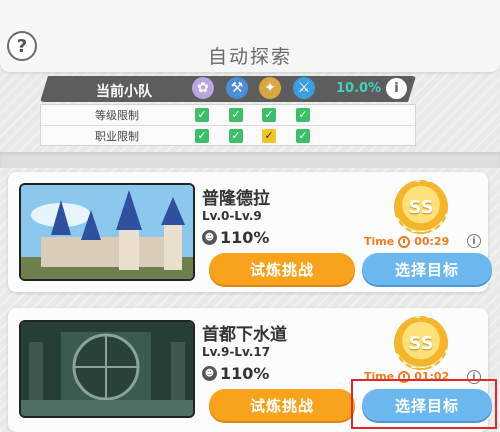 The image size is (500, 432). What do you see at coordinates (236, 352) in the screenshot?
I see `map-level-range: Lv.9-Lv.17` at bounding box center [236, 352].